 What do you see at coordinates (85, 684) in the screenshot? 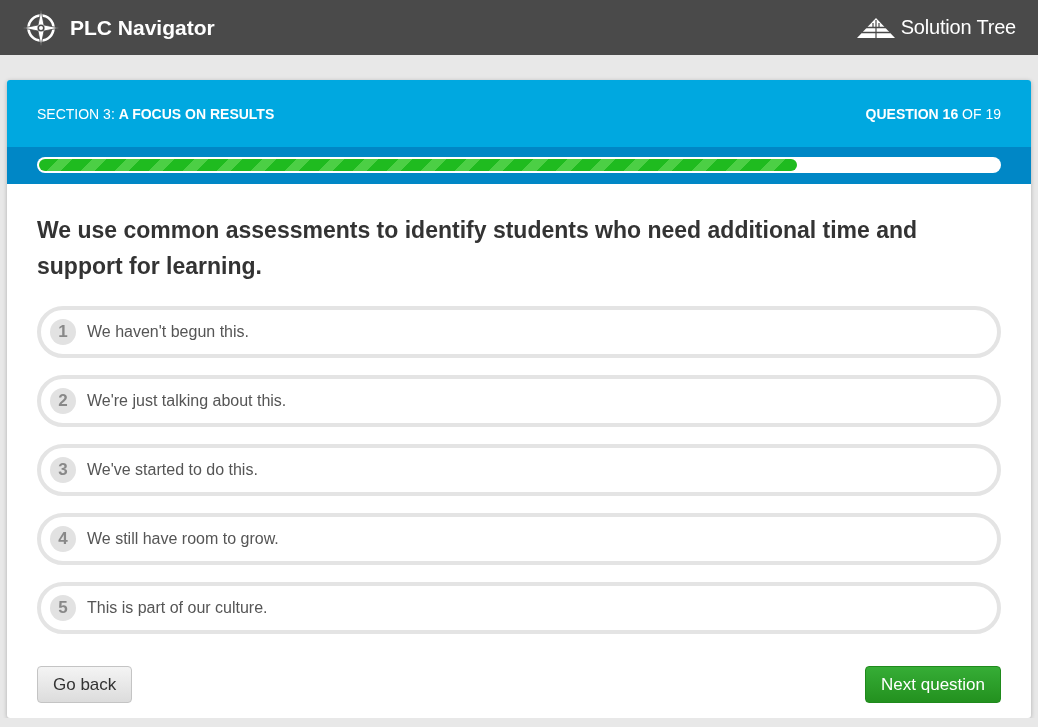
I see `back-button: Go back` at bounding box center [85, 684].